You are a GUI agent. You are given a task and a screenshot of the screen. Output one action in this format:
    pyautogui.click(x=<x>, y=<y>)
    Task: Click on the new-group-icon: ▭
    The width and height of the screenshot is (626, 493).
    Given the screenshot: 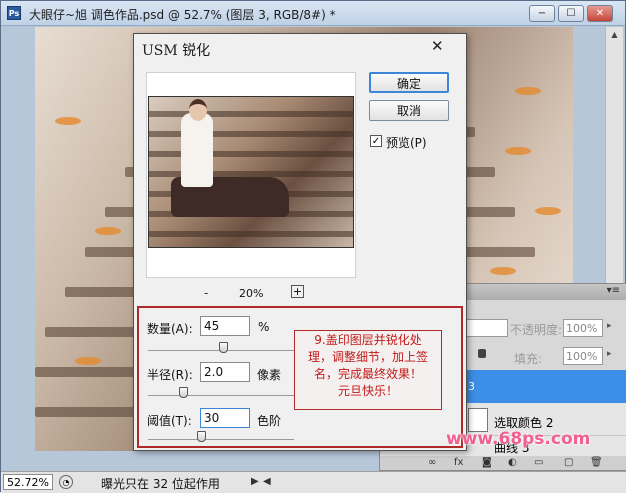 What is the action you would take?
    pyautogui.click(x=538, y=462)
    